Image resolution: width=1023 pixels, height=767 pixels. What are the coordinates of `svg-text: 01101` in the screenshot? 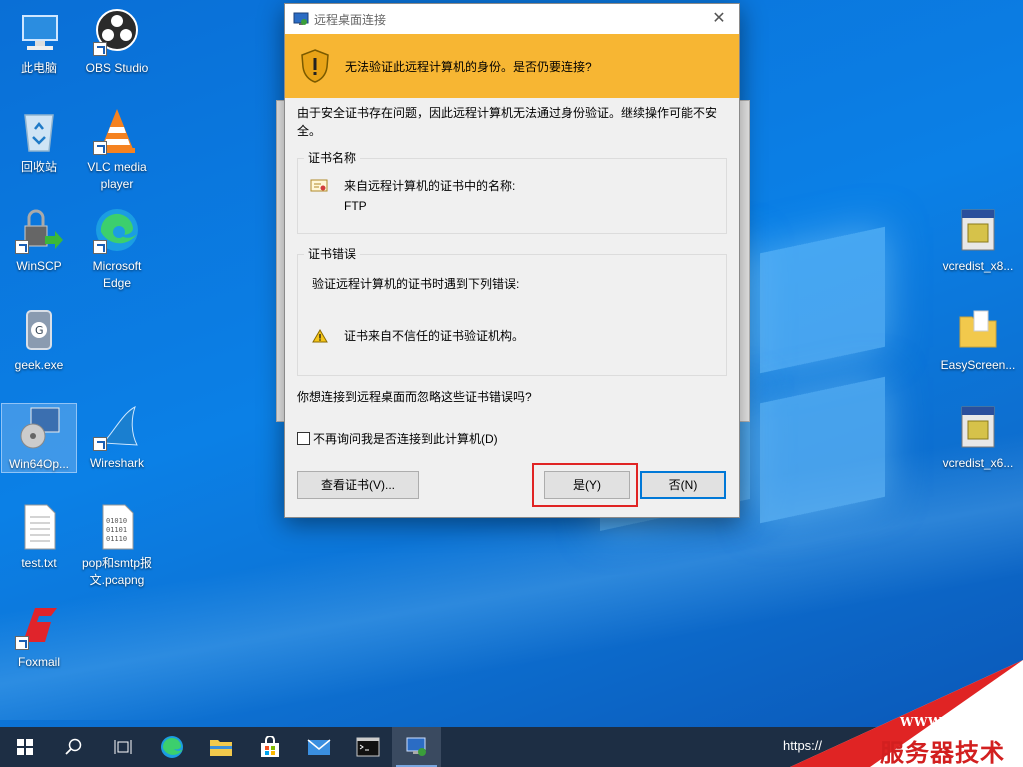 It's located at (116, 530).